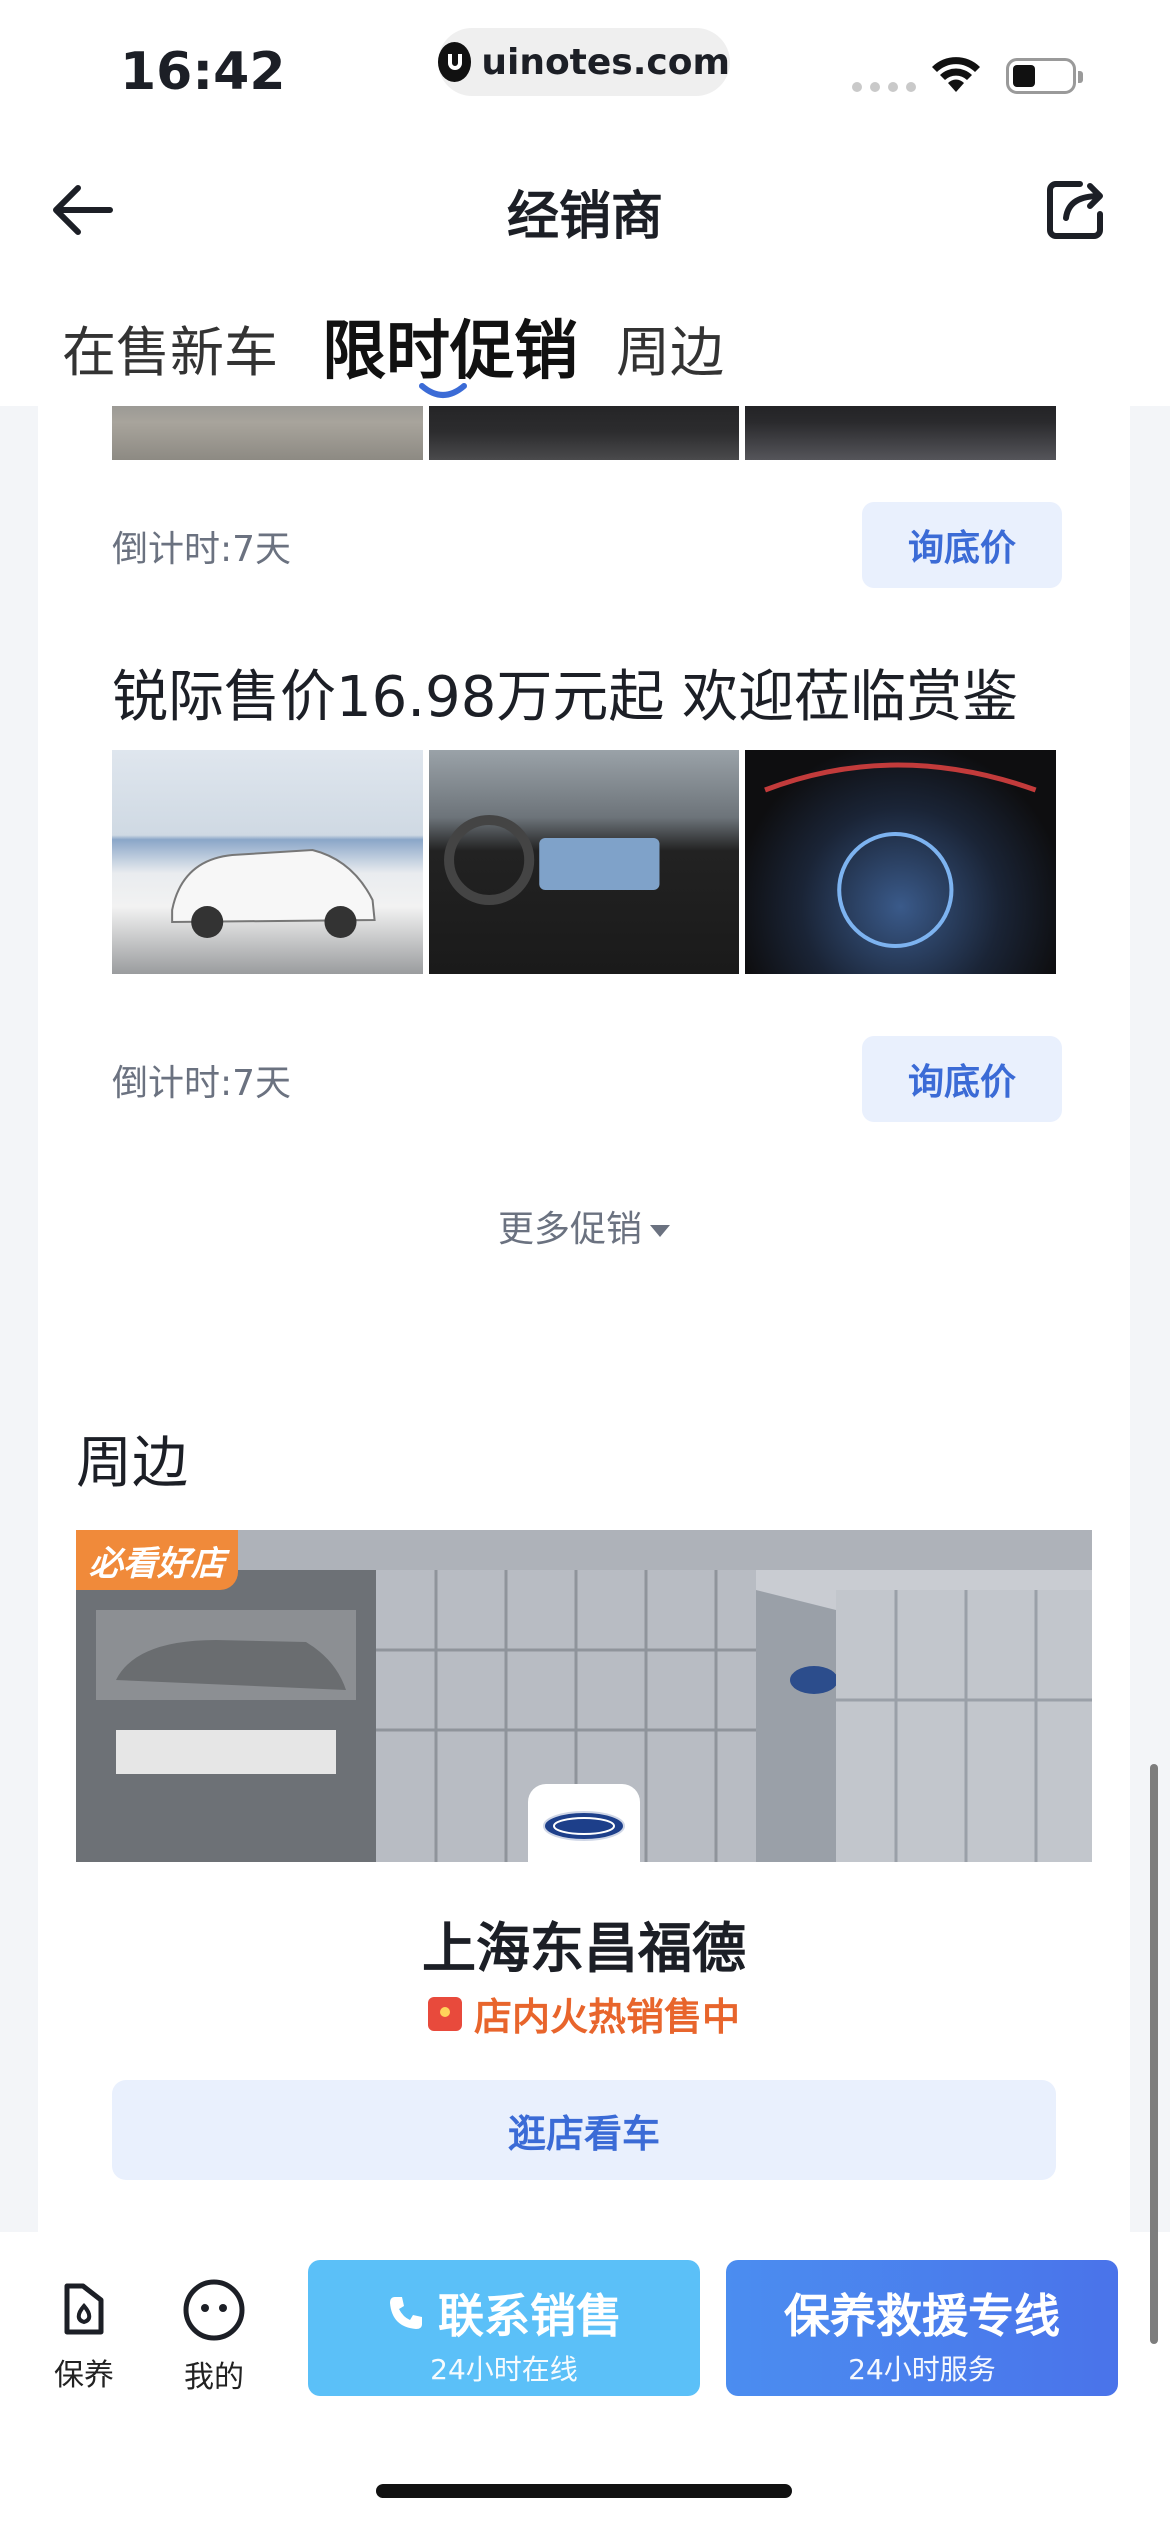  What do you see at coordinates (84, 2375) in the screenshot?
I see `maintenance-label: 保养` at bounding box center [84, 2375].